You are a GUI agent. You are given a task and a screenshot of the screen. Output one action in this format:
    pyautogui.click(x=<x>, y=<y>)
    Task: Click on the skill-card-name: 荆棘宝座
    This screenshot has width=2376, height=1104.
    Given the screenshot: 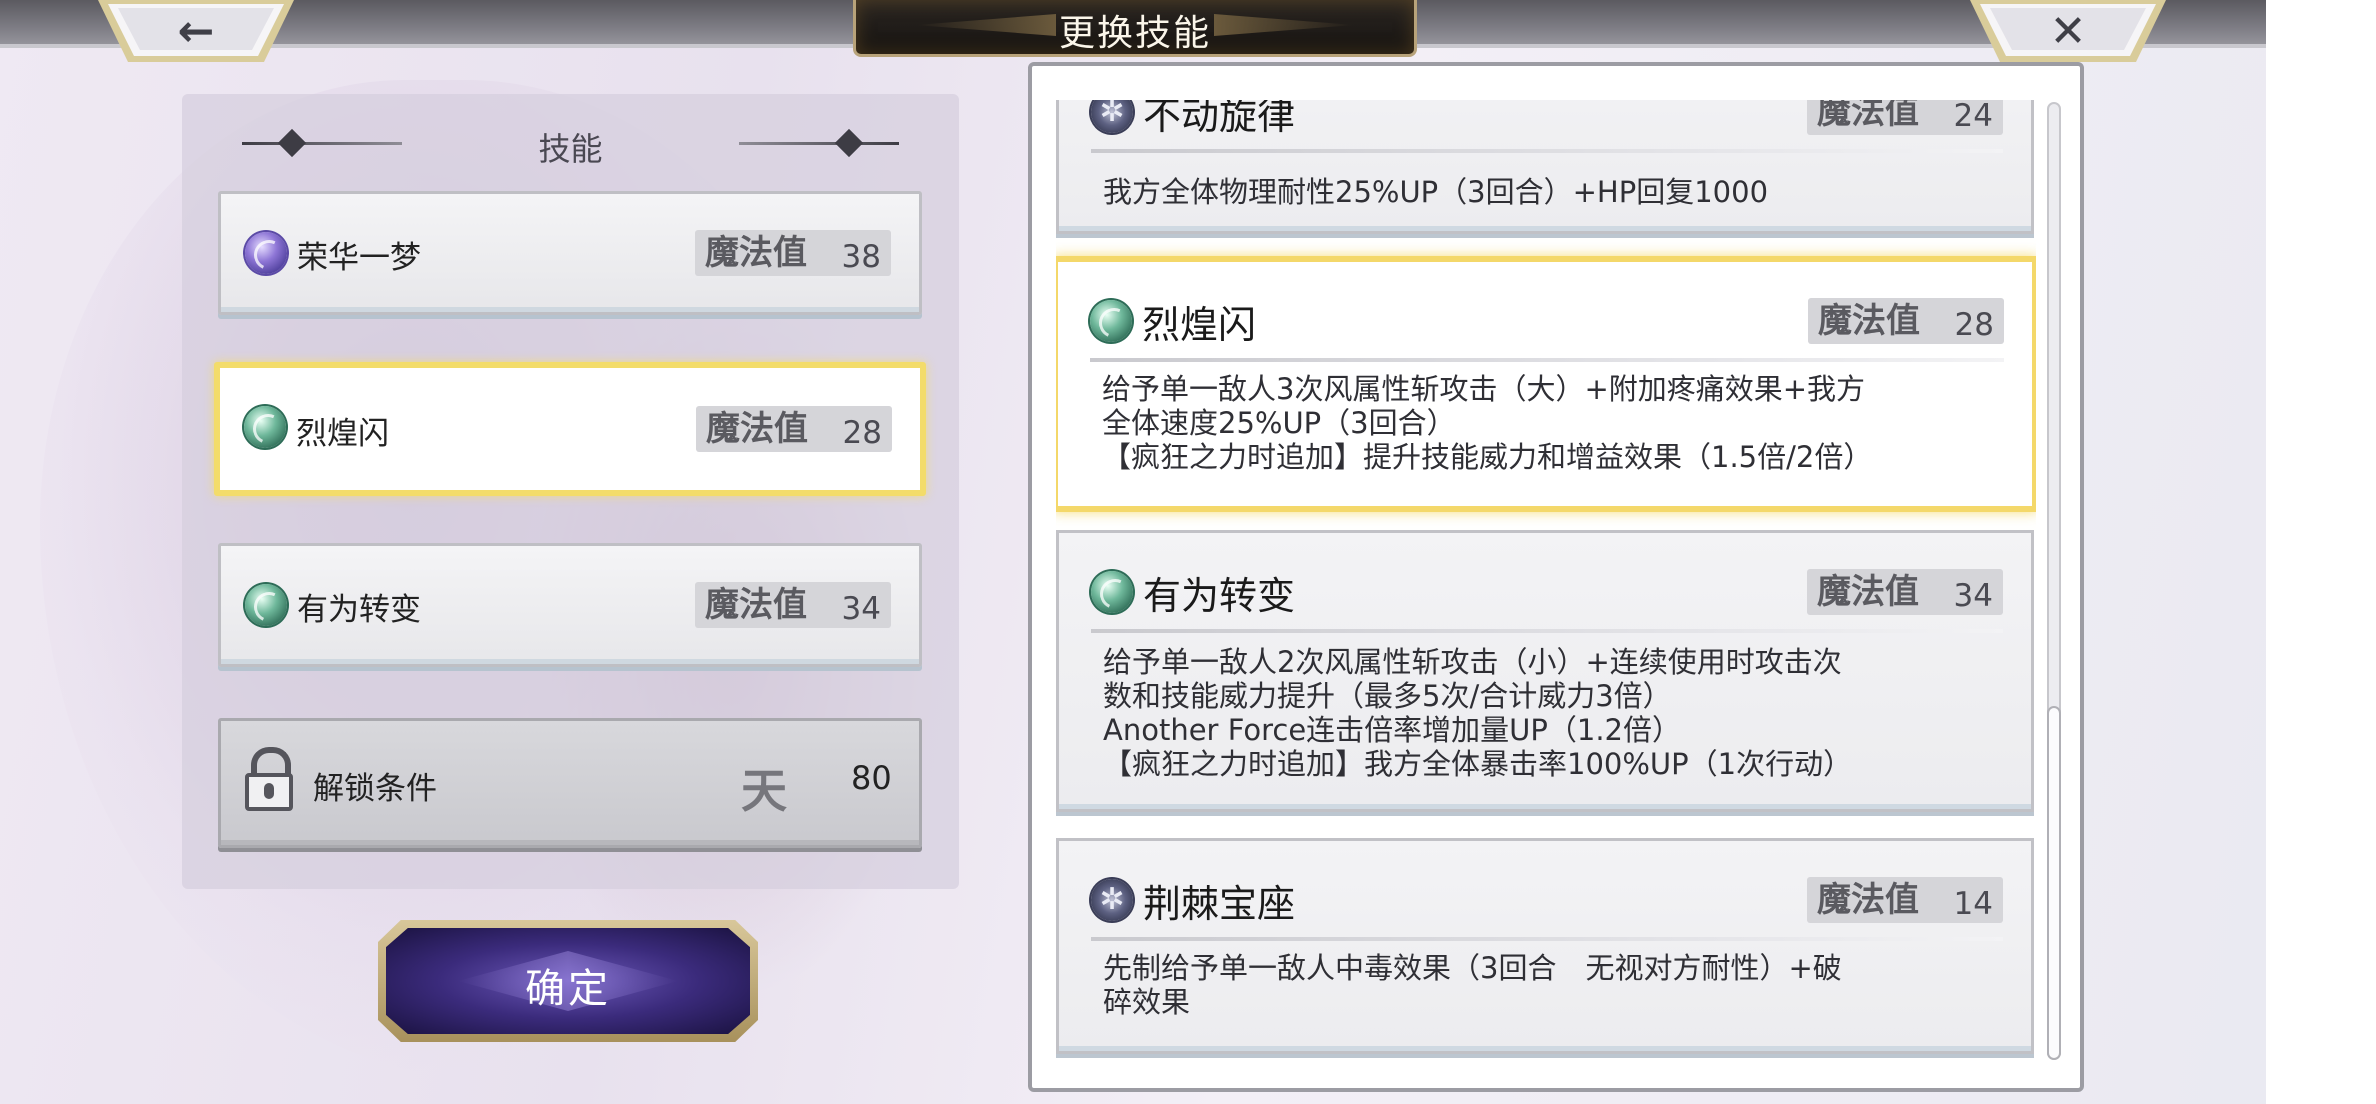 What is the action you would take?
    pyautogui.click(x=1219, y=904)
    